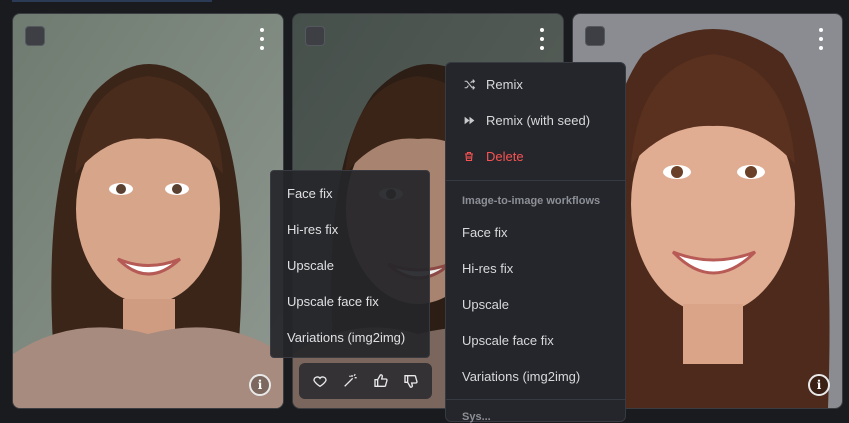  Describe the element at coordinates (350, 381) in the screenshot. I see `magic-wand-icon` at that location.